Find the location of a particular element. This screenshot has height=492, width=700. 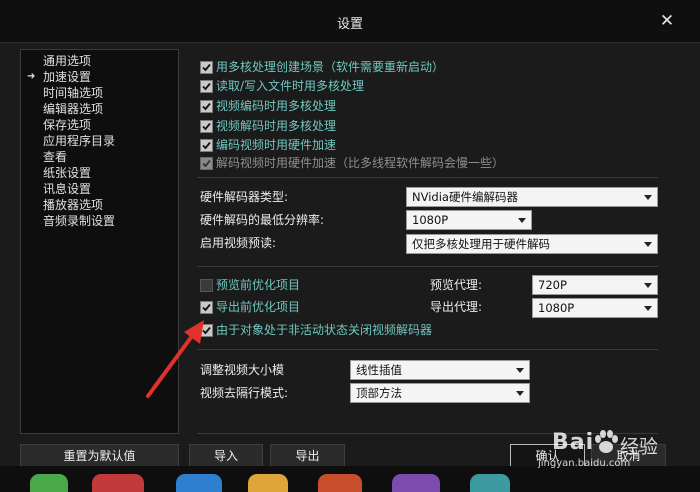

select-value: 线性插值 is located at coordinates (379, 370).